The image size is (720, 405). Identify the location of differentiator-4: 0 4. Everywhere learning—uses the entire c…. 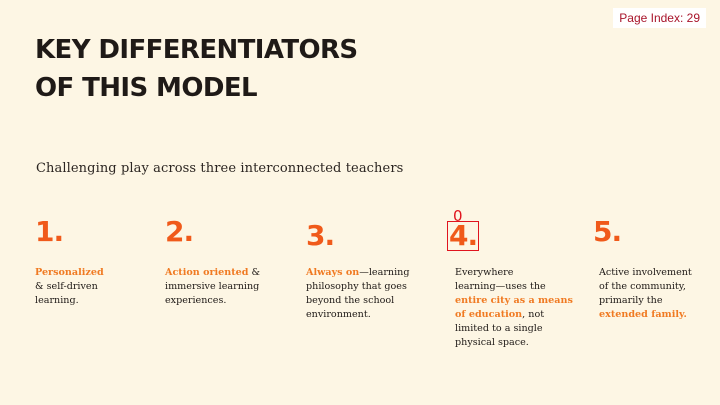
(510, 279).